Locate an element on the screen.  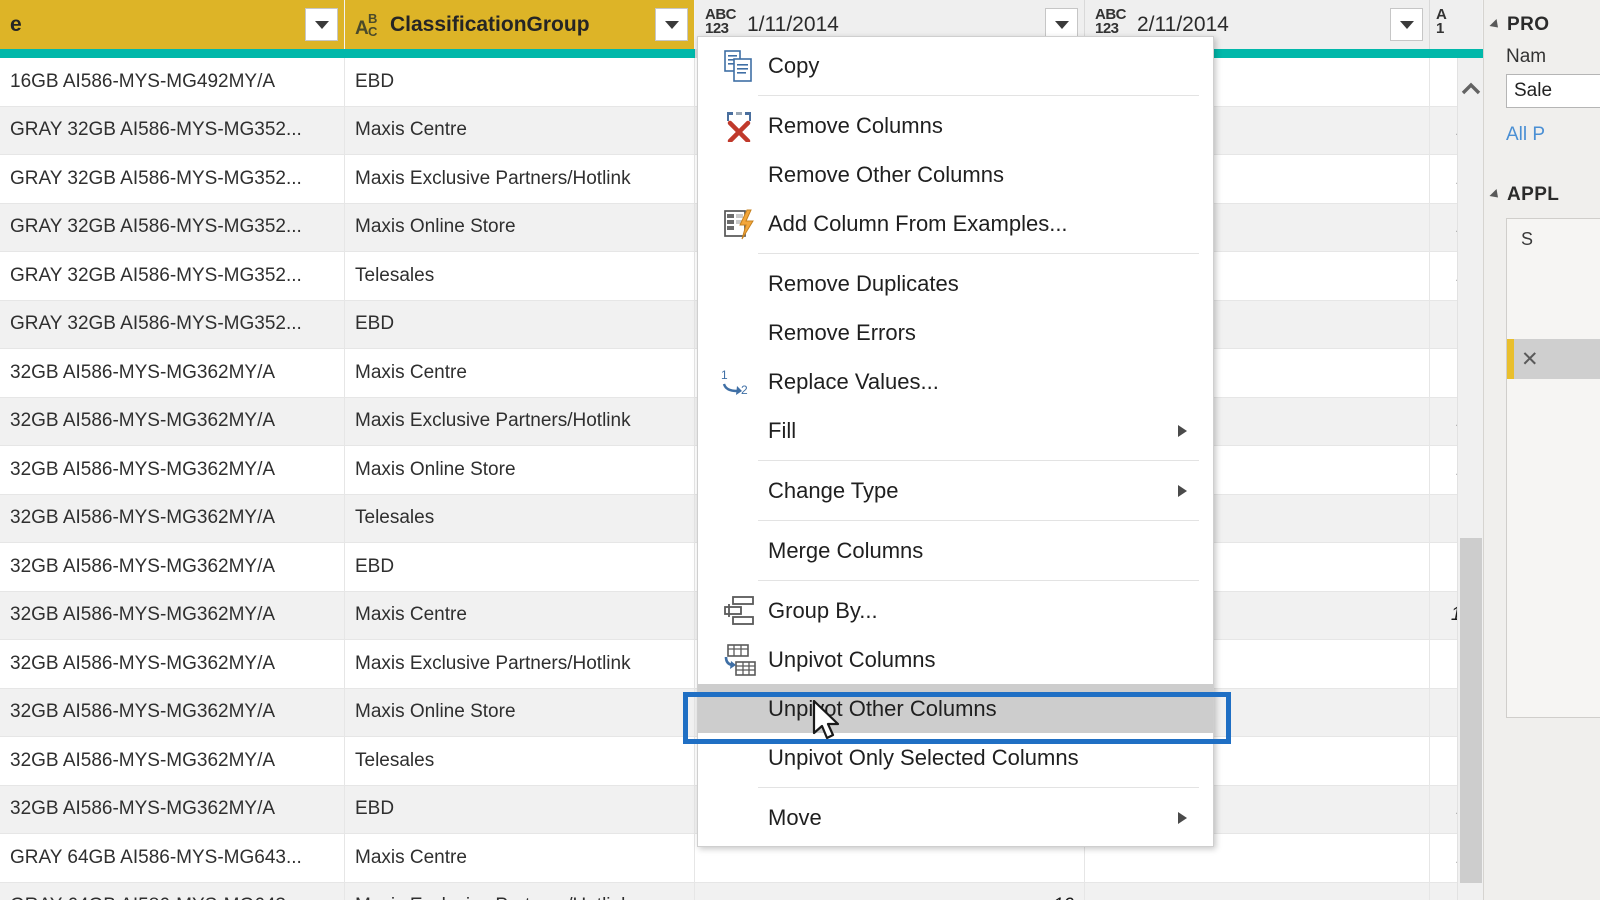
menu-item-label: Move is located at coordinates (795, 817).